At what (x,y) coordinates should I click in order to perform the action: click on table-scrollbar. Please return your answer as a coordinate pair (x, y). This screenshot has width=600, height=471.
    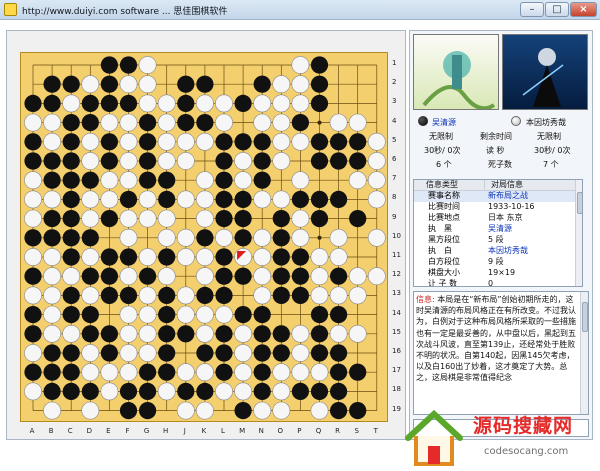
    Looking at the image, I should click on (578, 233).